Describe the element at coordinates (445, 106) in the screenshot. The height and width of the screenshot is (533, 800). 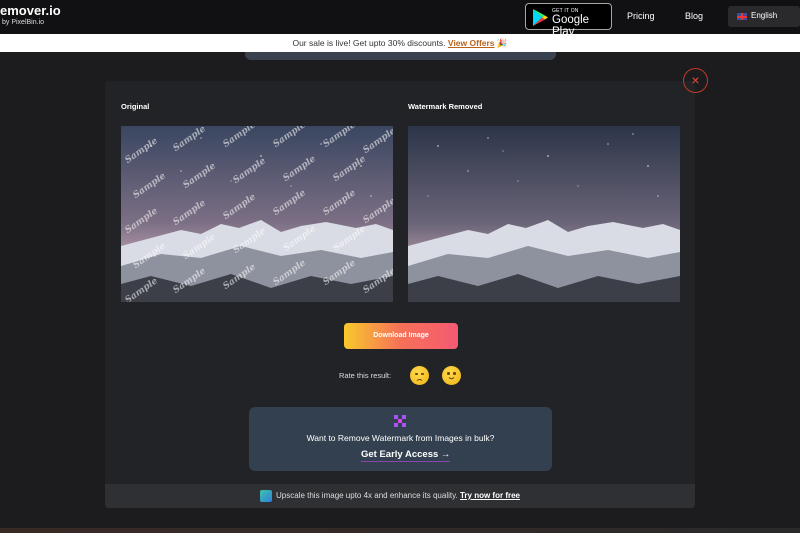
I see `watermark-removed-label: Watermark Removed` at that location.